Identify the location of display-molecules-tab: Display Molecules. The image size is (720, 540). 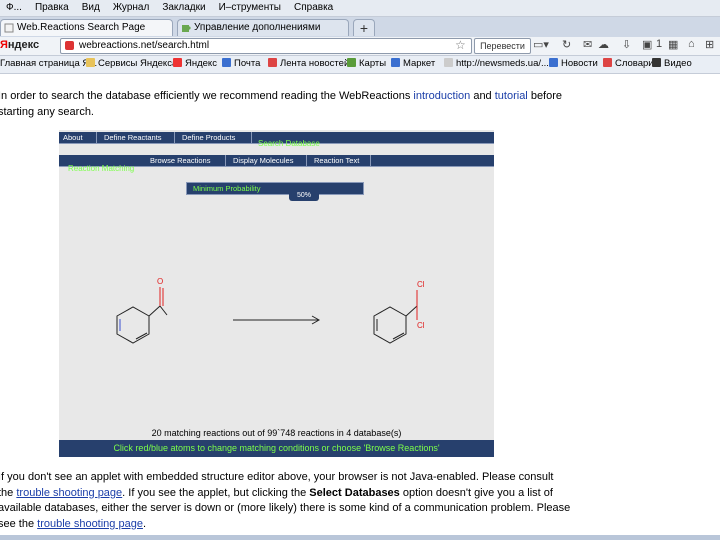
(268, 160).